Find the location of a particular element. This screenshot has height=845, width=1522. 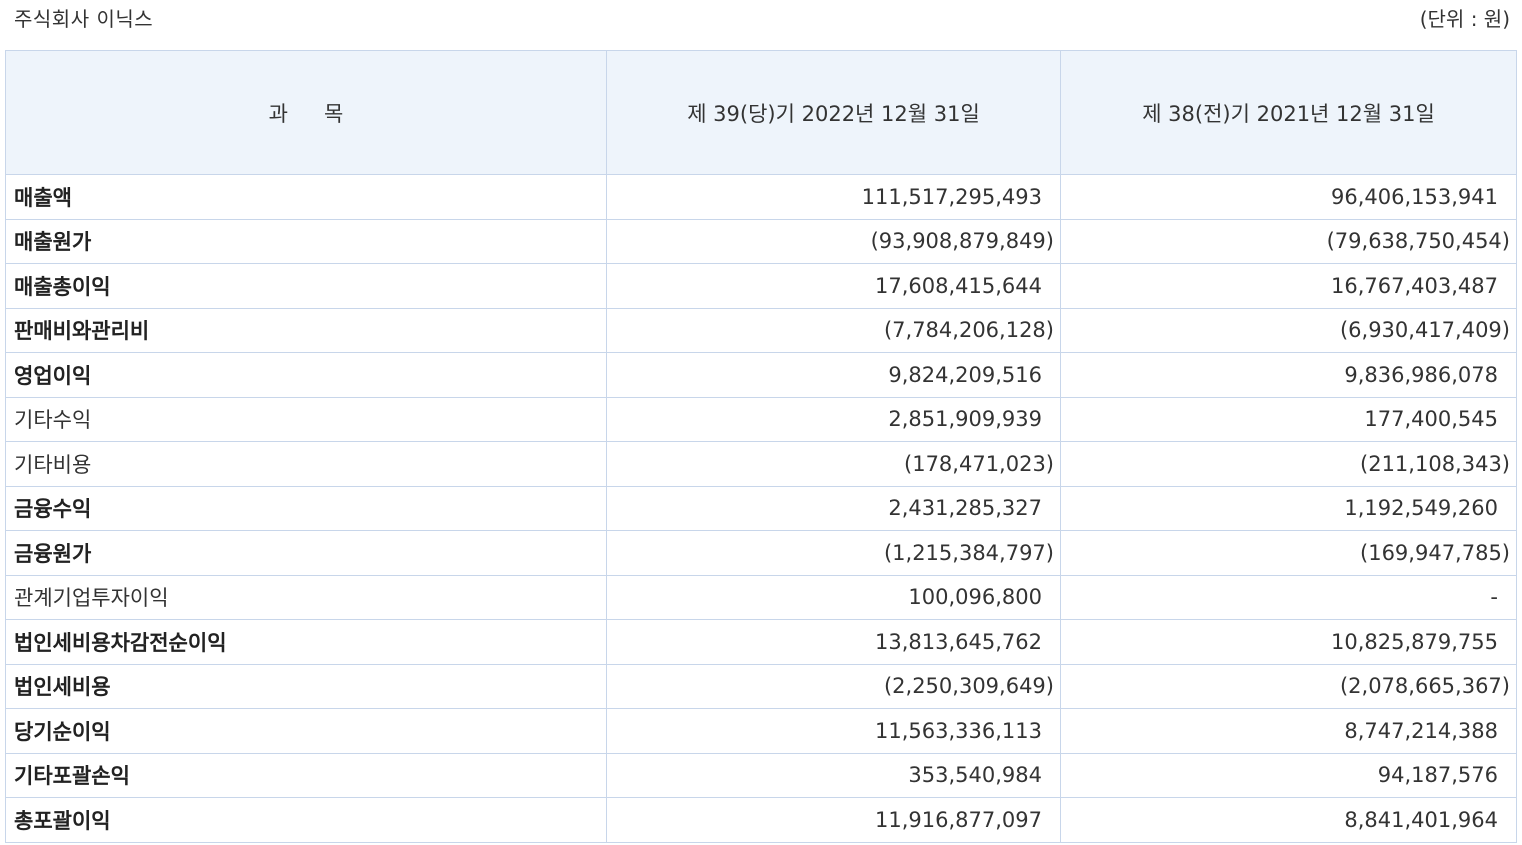

current-period-value: (1,215,384,797) is located at coordinates (968, 552).